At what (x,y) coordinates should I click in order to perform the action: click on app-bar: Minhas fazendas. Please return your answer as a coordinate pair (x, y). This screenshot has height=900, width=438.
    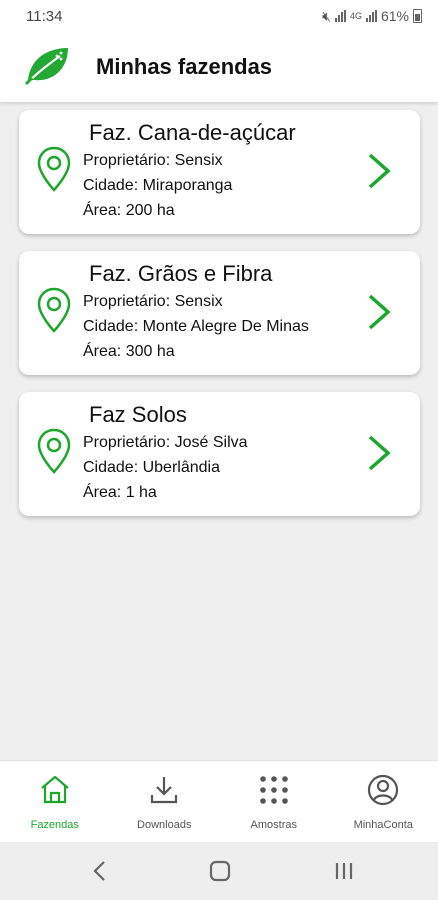
    Looking at the image, I should click on (219, 67).